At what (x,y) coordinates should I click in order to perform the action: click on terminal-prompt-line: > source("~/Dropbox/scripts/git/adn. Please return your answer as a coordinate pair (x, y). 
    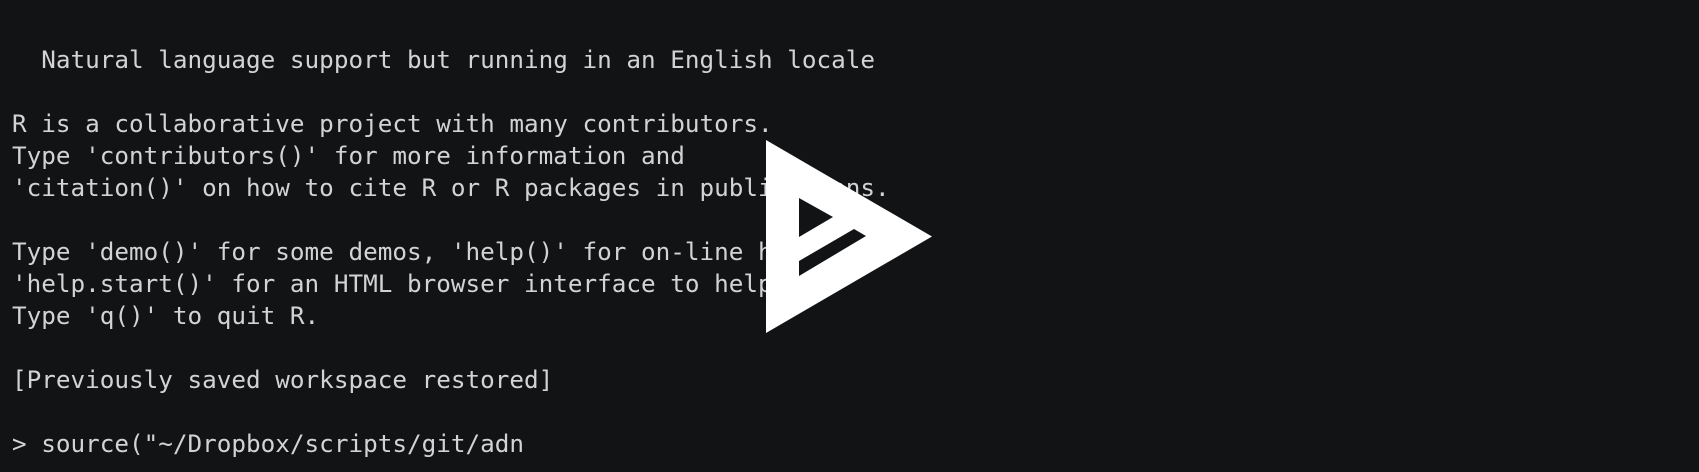
    Looking at the image, I should click on (268, 443).